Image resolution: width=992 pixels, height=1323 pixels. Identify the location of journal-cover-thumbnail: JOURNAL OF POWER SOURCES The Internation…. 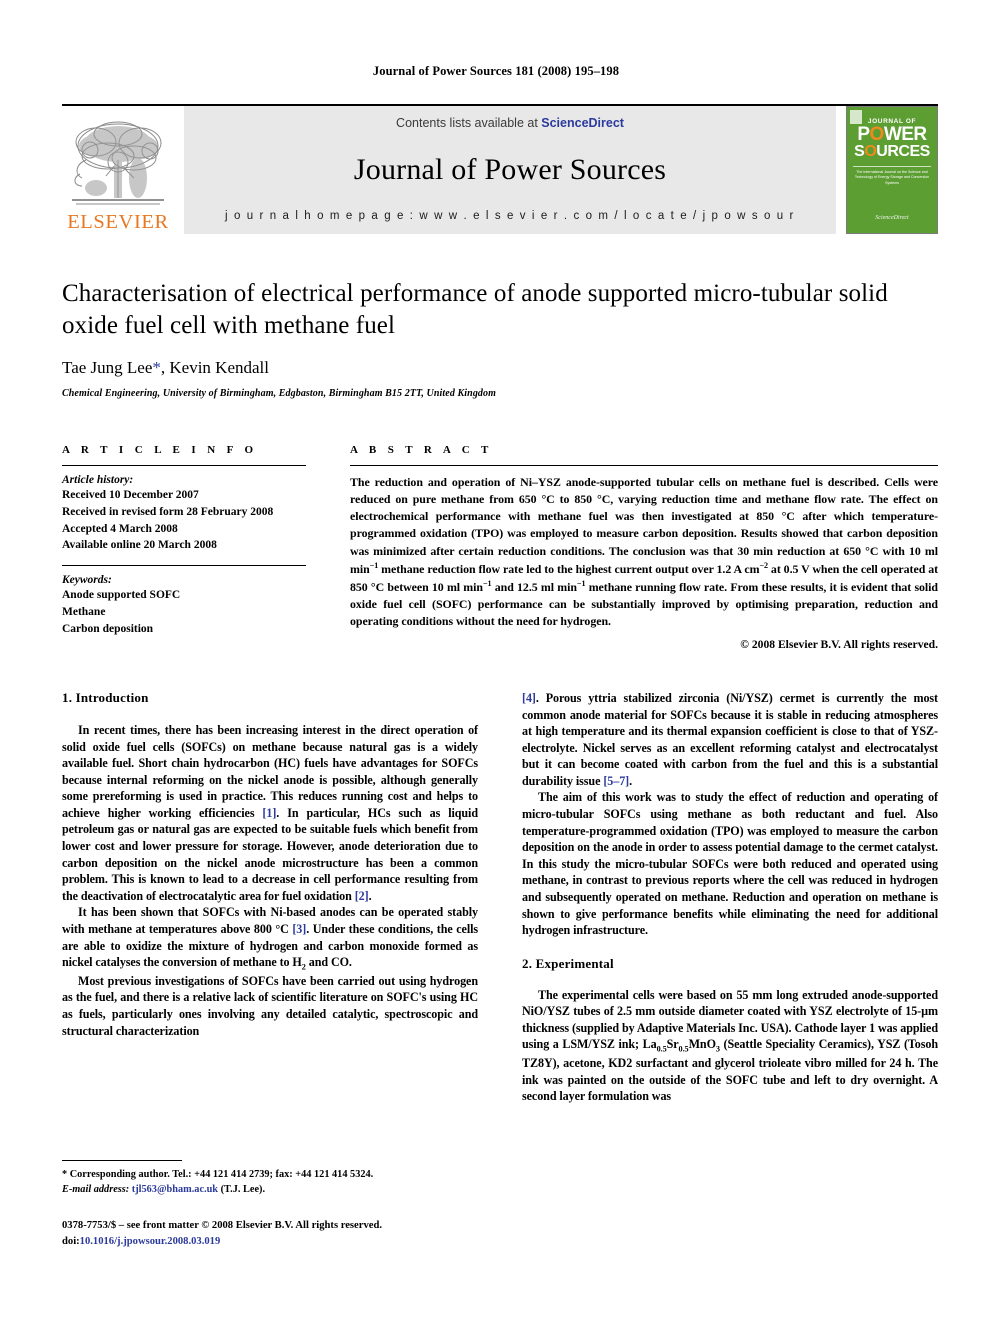
(892, 170).